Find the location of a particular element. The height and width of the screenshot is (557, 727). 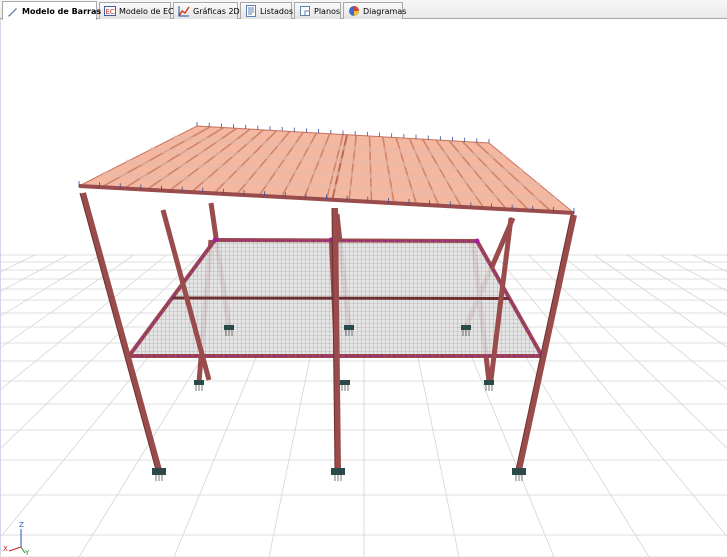

tab-listados: Listados is located at coordinates (267, 10).